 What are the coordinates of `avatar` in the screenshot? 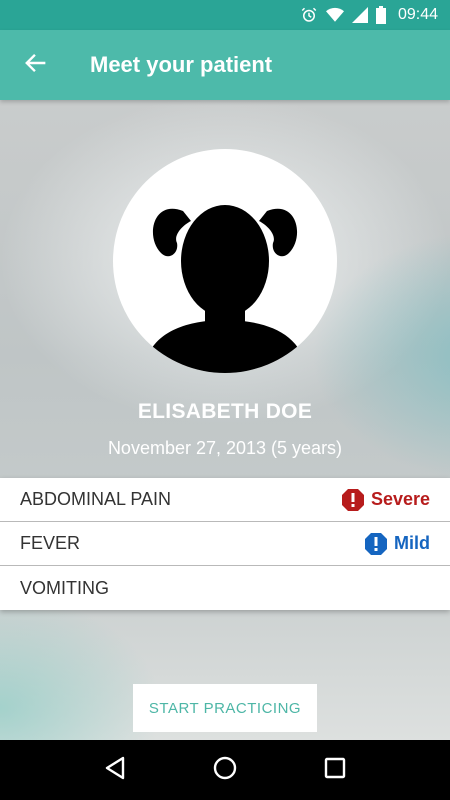 It's located at (225, 261).